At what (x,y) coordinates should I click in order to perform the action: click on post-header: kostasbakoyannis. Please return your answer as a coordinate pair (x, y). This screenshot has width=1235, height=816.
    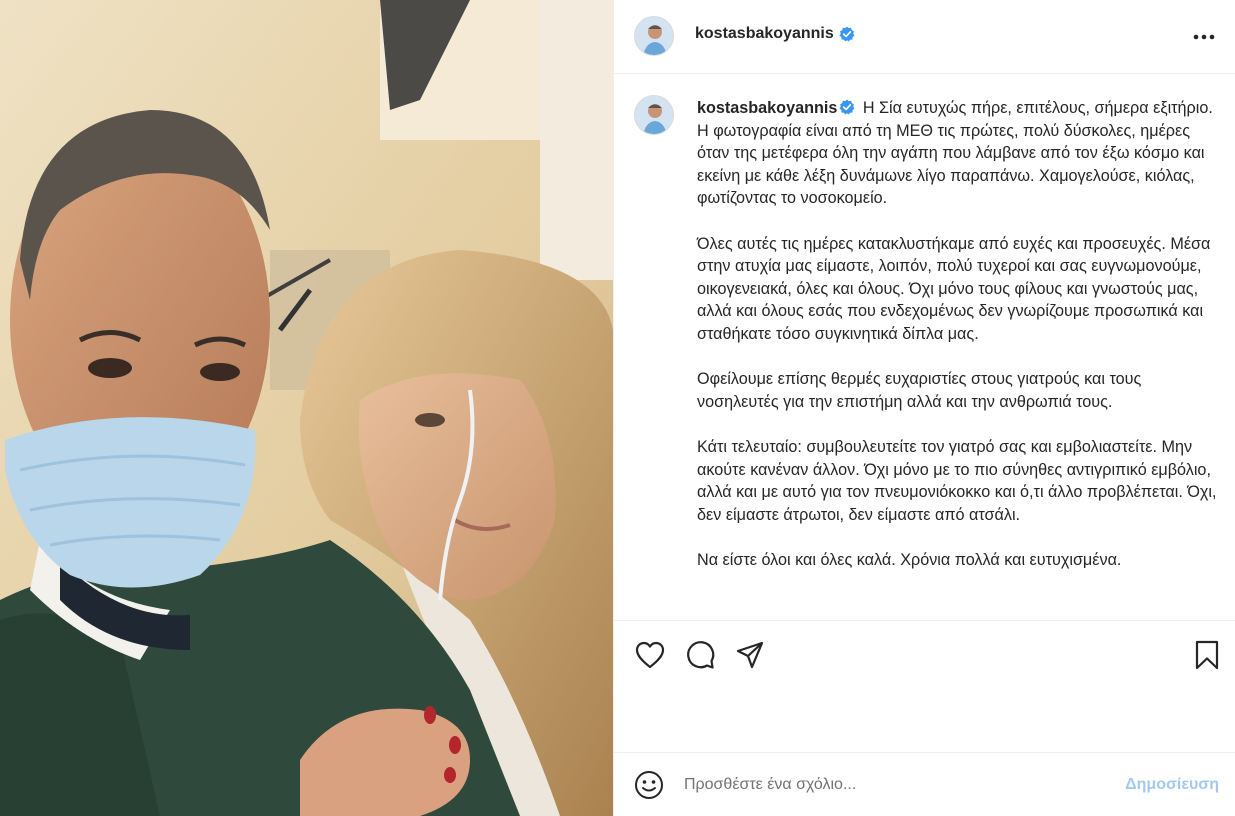
    Looking at the image, I should click on (924, 37).